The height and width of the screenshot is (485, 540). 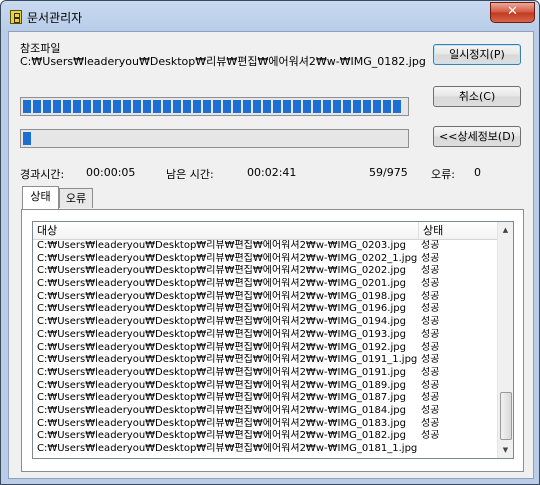 I want to click on elapsed-time-label: 경과시간:, so click(x=42, y=174).